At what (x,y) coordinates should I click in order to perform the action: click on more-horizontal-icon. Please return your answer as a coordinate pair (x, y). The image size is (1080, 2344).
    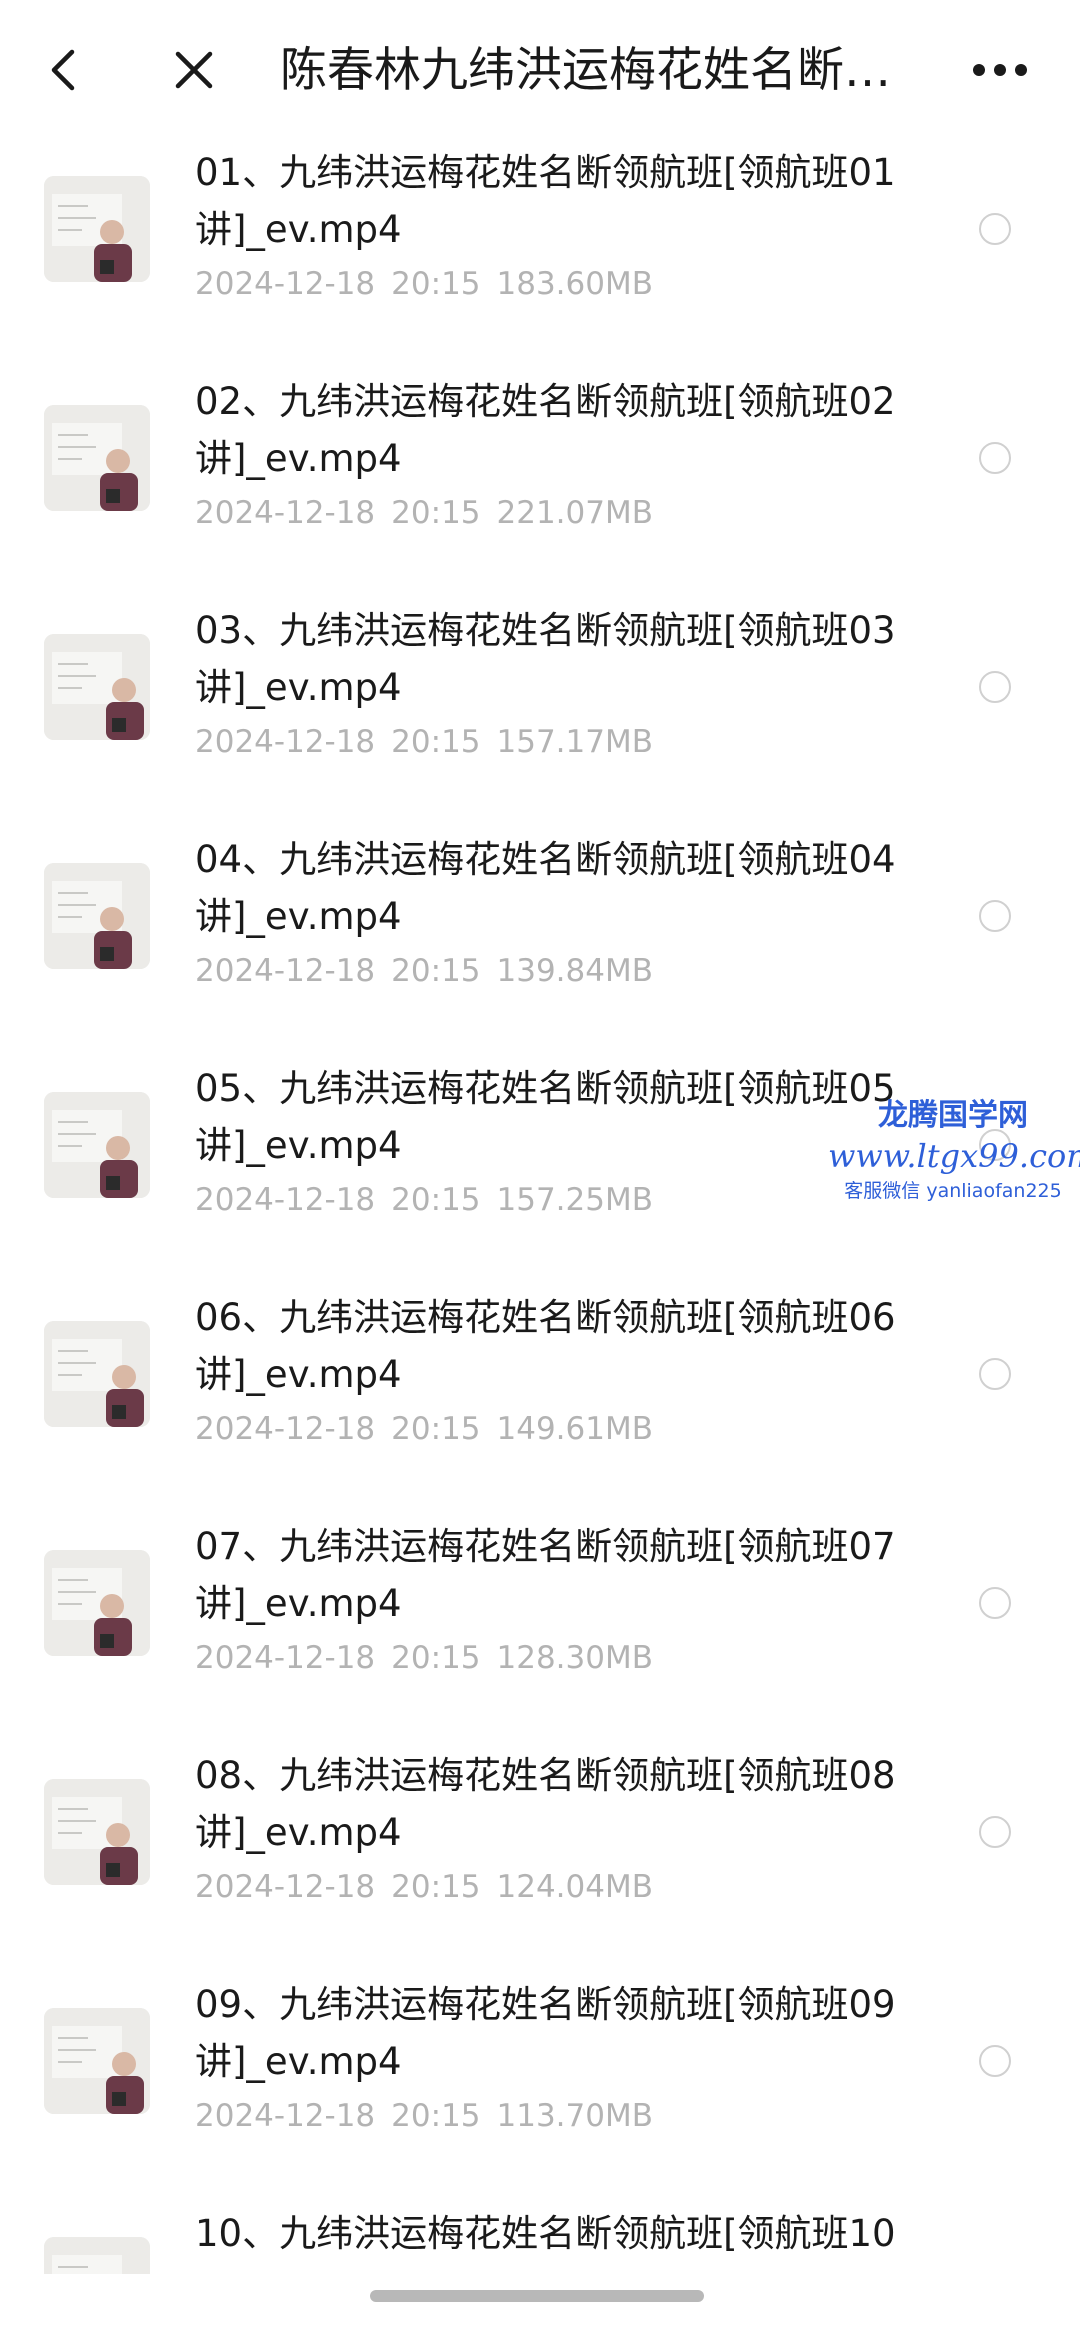
    Looking at the image, I should click on (1000, 70).